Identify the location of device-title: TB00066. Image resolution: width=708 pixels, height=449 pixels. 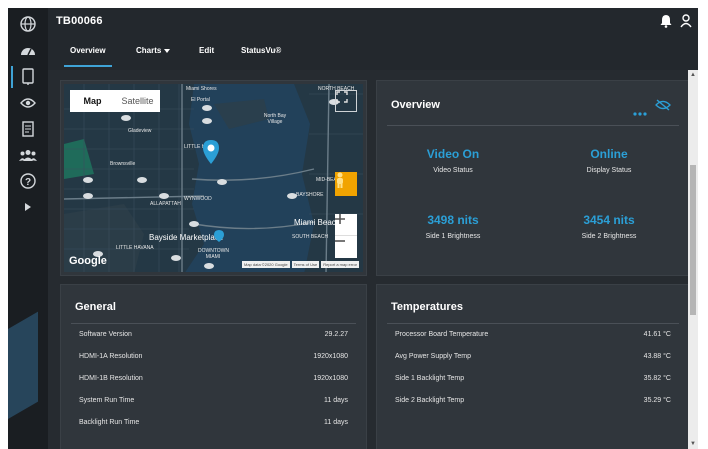
(79, 21).